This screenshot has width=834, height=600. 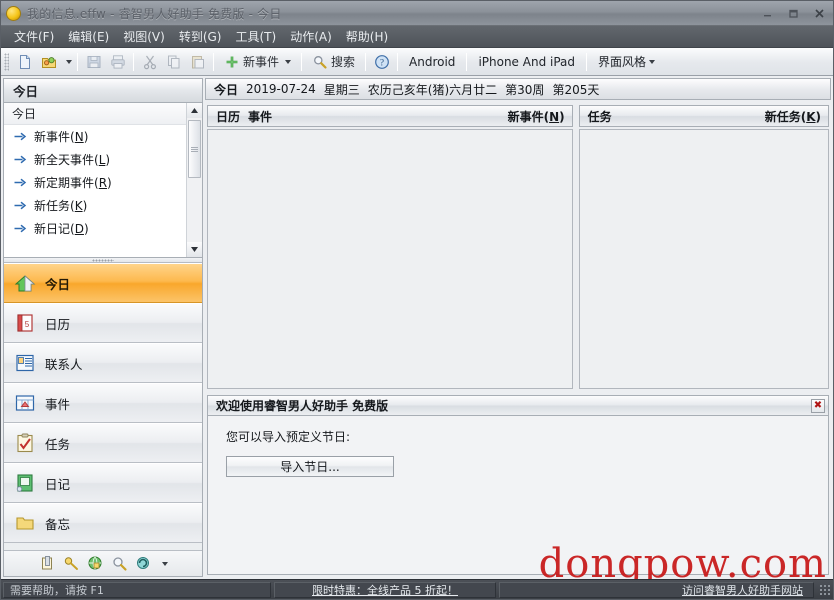 I want to click on date-bar-day-of-year: 第205天, so click(x=576, y=89).